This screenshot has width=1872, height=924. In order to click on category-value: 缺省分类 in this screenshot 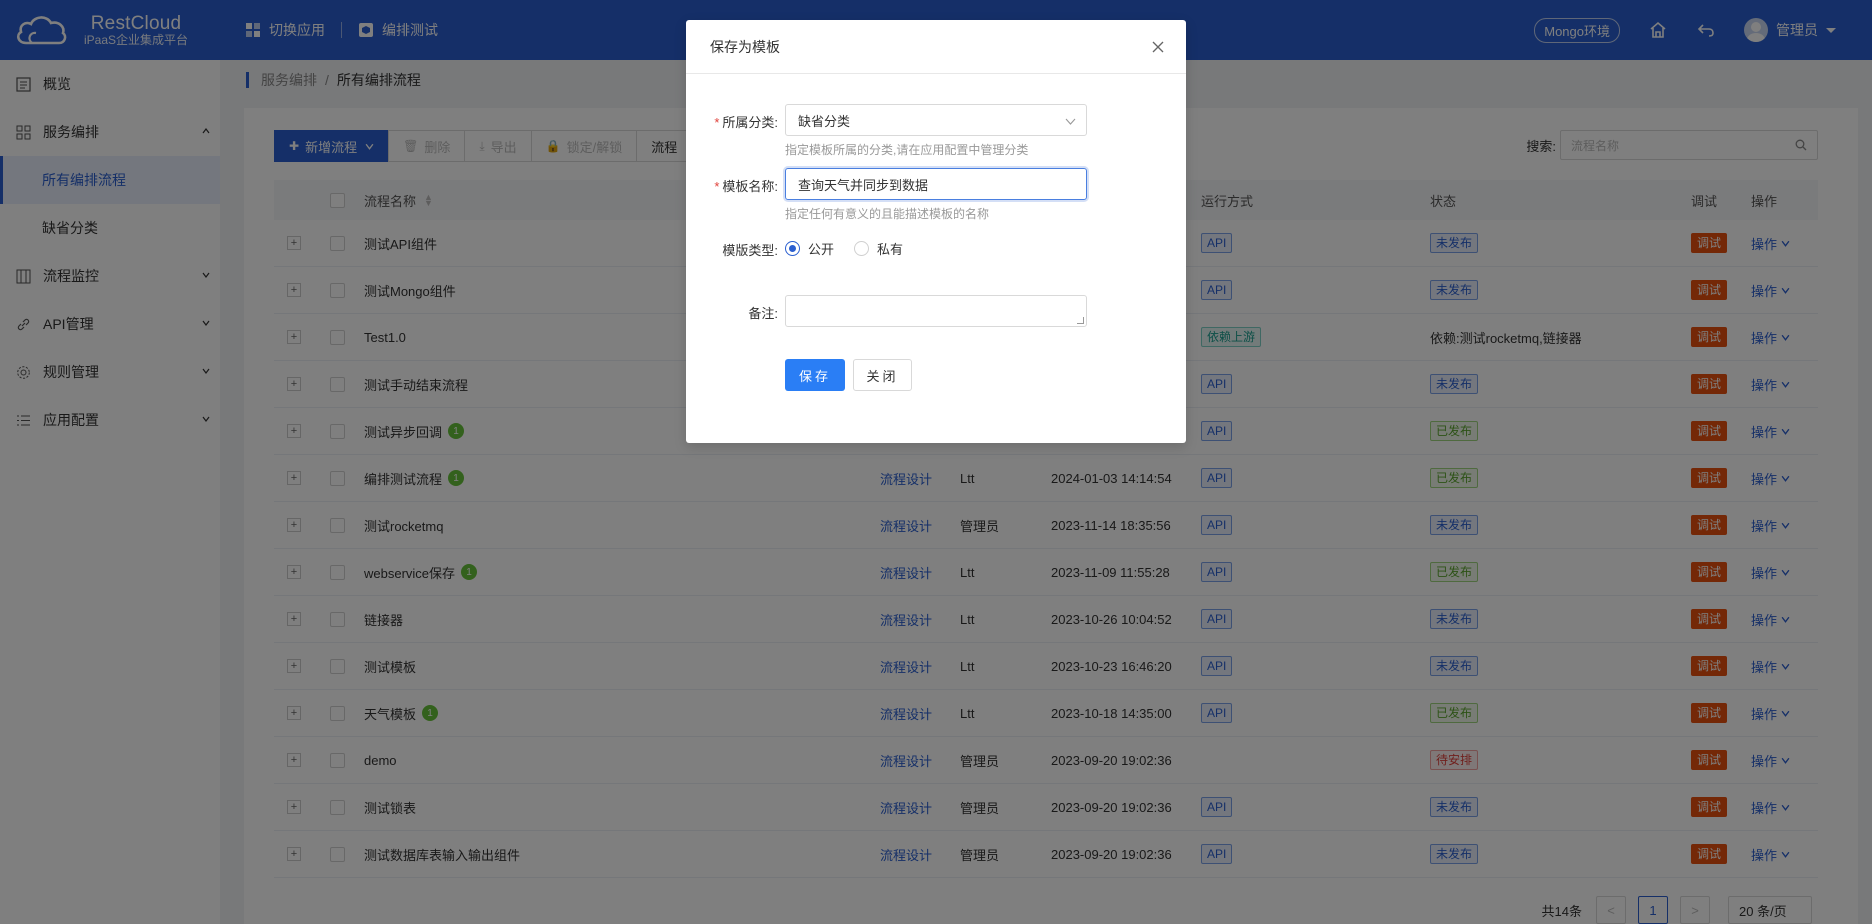, I will do `click(824, 121)`.